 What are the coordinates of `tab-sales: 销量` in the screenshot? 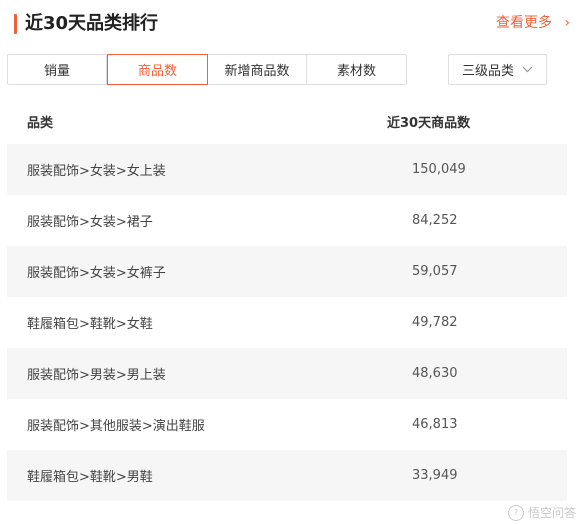 It's located at (57, 69).